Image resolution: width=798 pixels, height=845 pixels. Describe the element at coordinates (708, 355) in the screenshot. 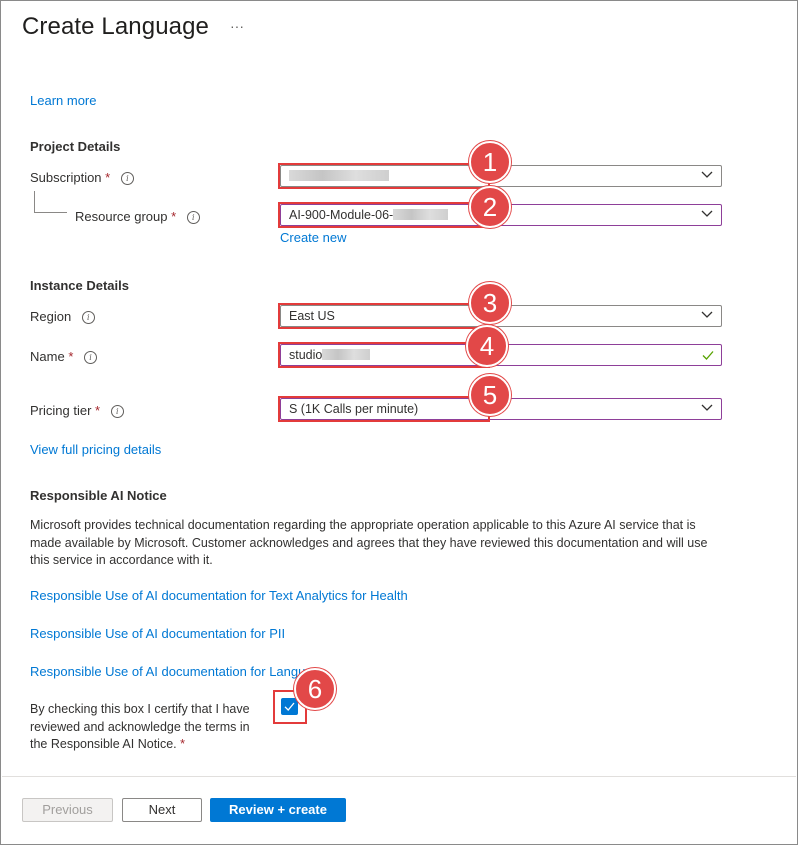

I see `valid-check-icon` at that location.